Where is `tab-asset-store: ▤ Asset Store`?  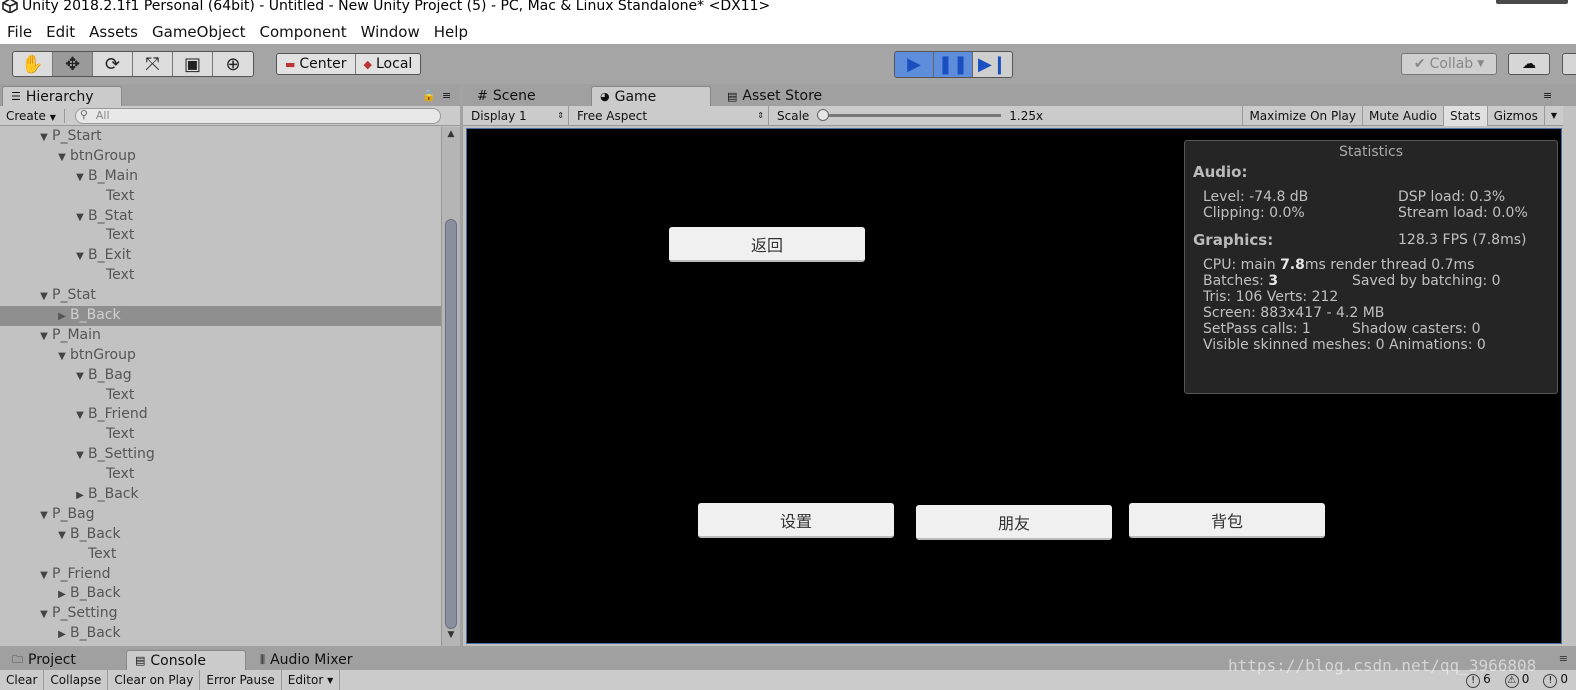 tab-asset-store: ▤ Asset Store is located at coordinates (774, 96).